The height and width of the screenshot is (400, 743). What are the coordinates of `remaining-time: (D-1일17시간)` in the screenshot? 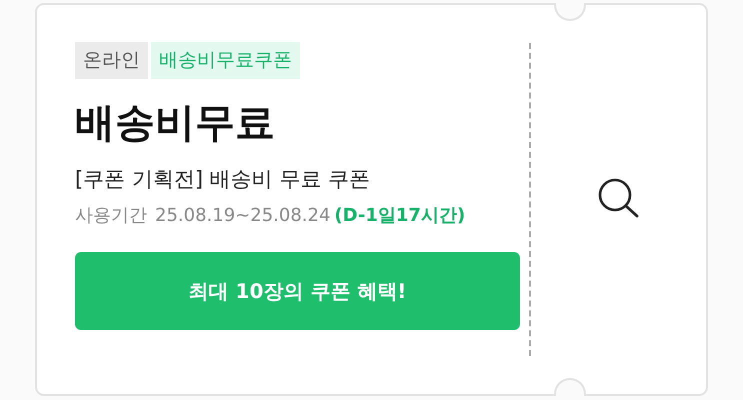 It's located at (400, 216).